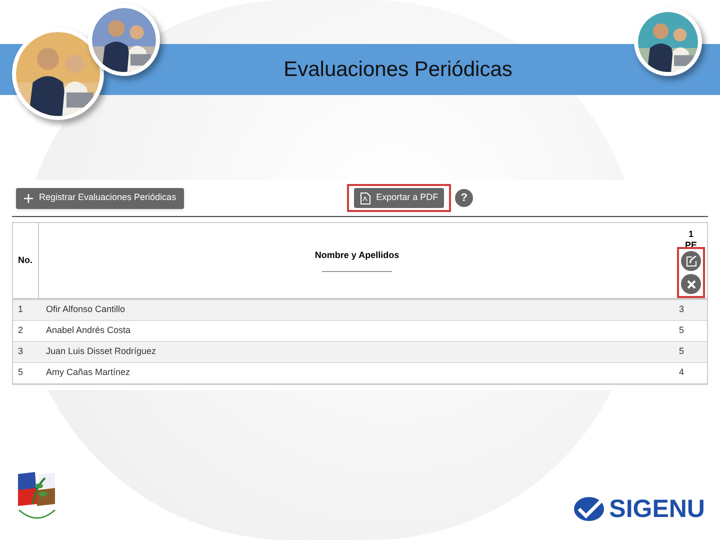 The image size is (720, 540). I want to click on table-cell-text: Amy Cañas Martínez, so click(88, 373).